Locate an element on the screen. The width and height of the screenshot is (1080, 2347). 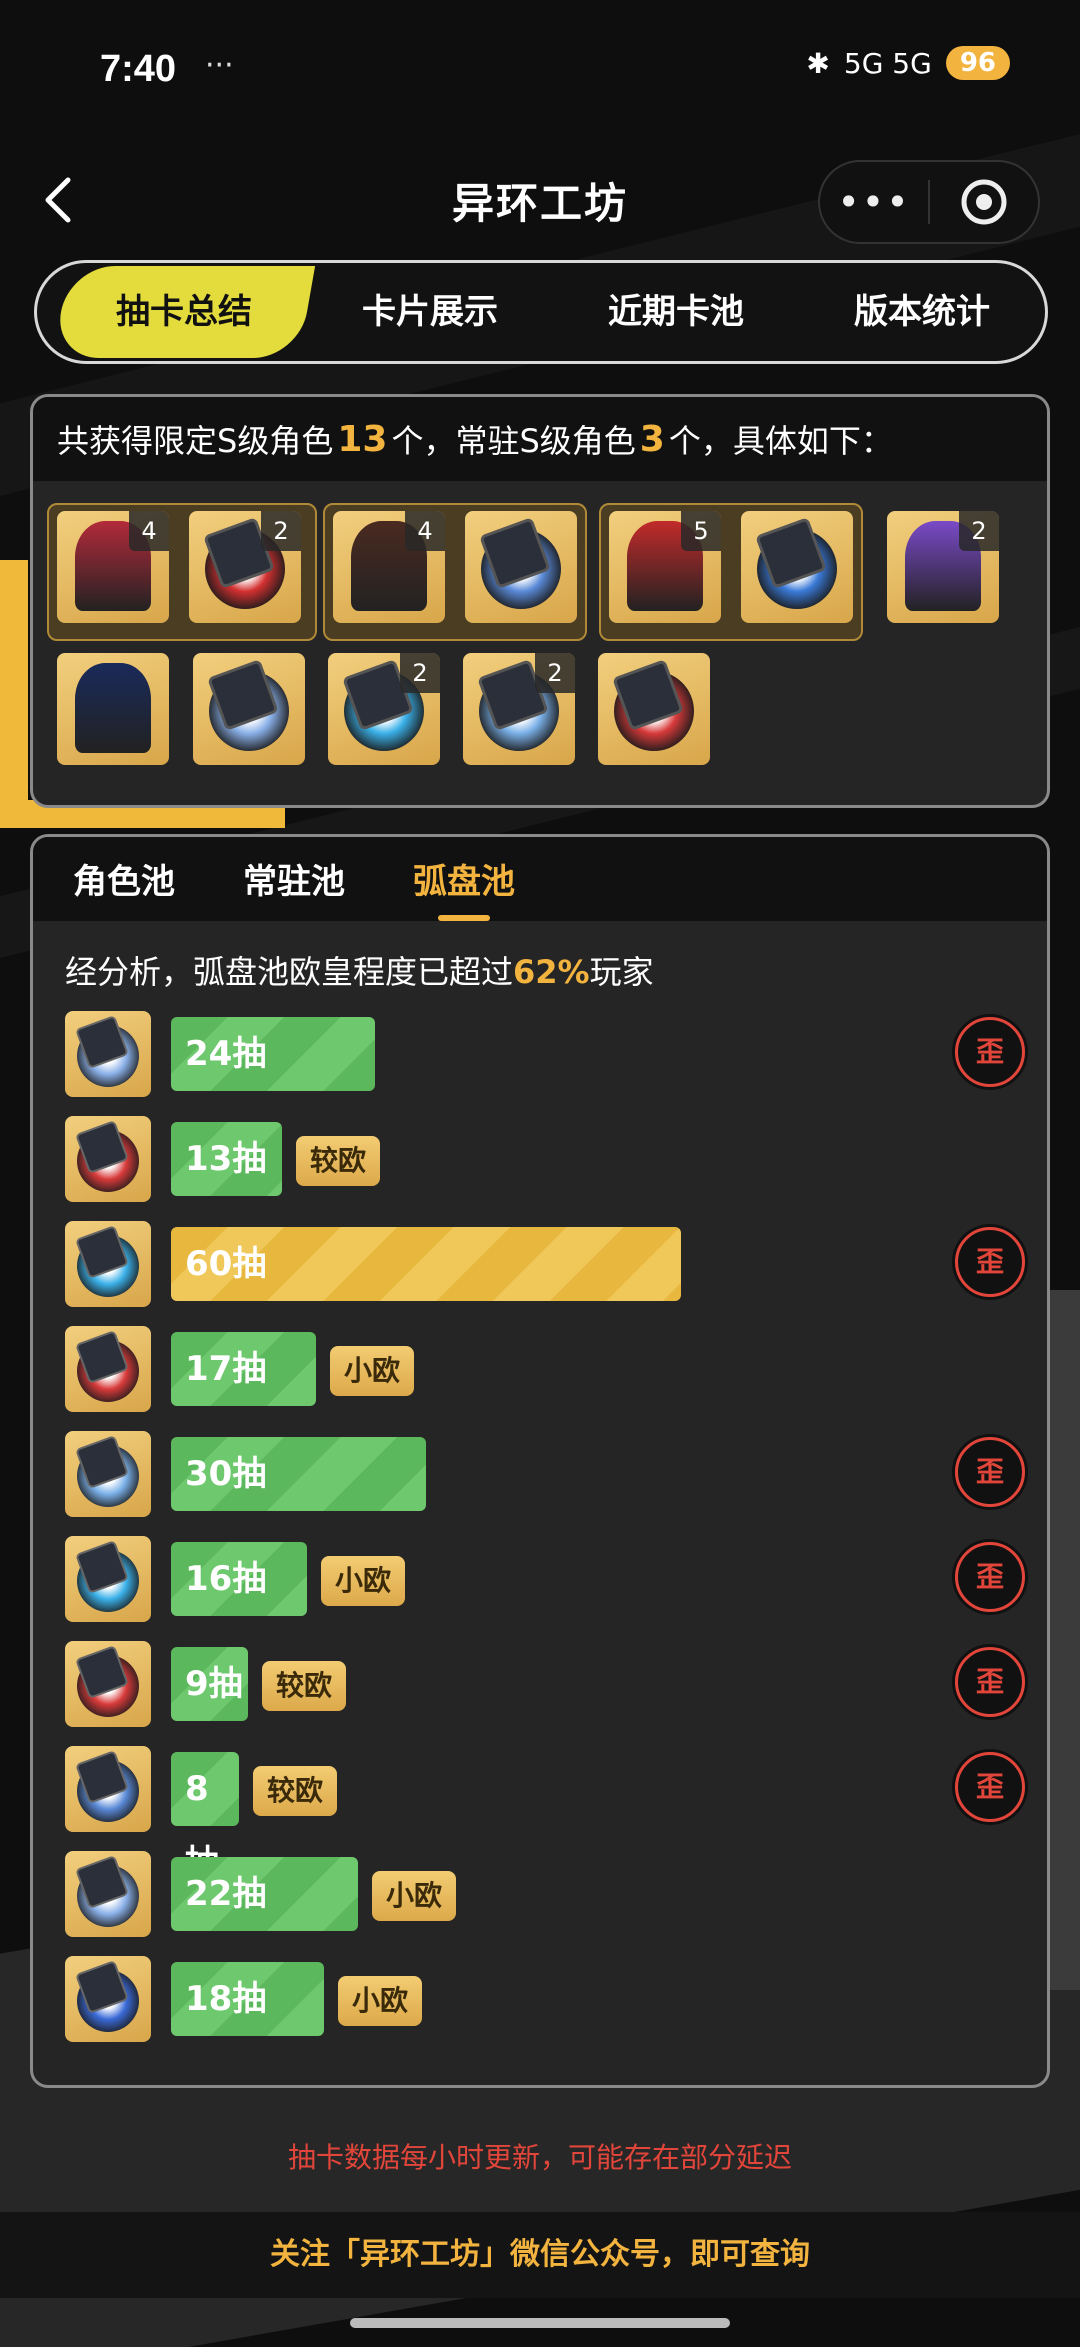
character-card: 2 is located at coordinates (943, 567).